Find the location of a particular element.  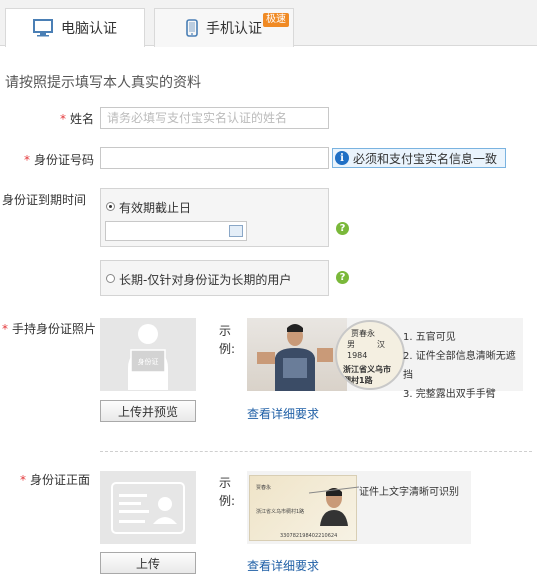

front-photo-label: * 身份证正面 is located at coordinates (55, 480).